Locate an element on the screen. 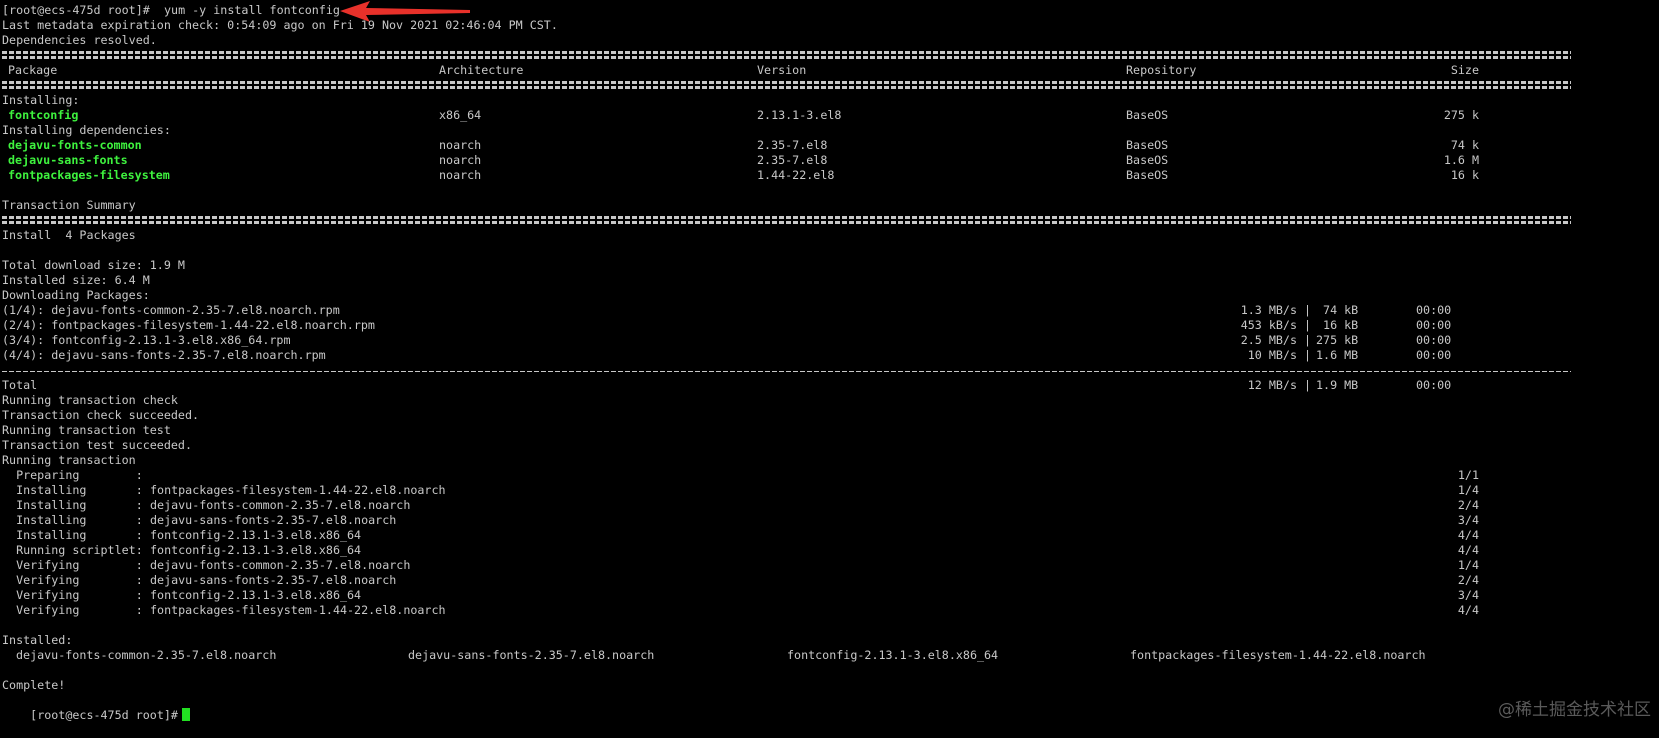 Image resolution: width=1659 pixels, height=738 pixels. column-version: Version is located at coordinates (782, 70).